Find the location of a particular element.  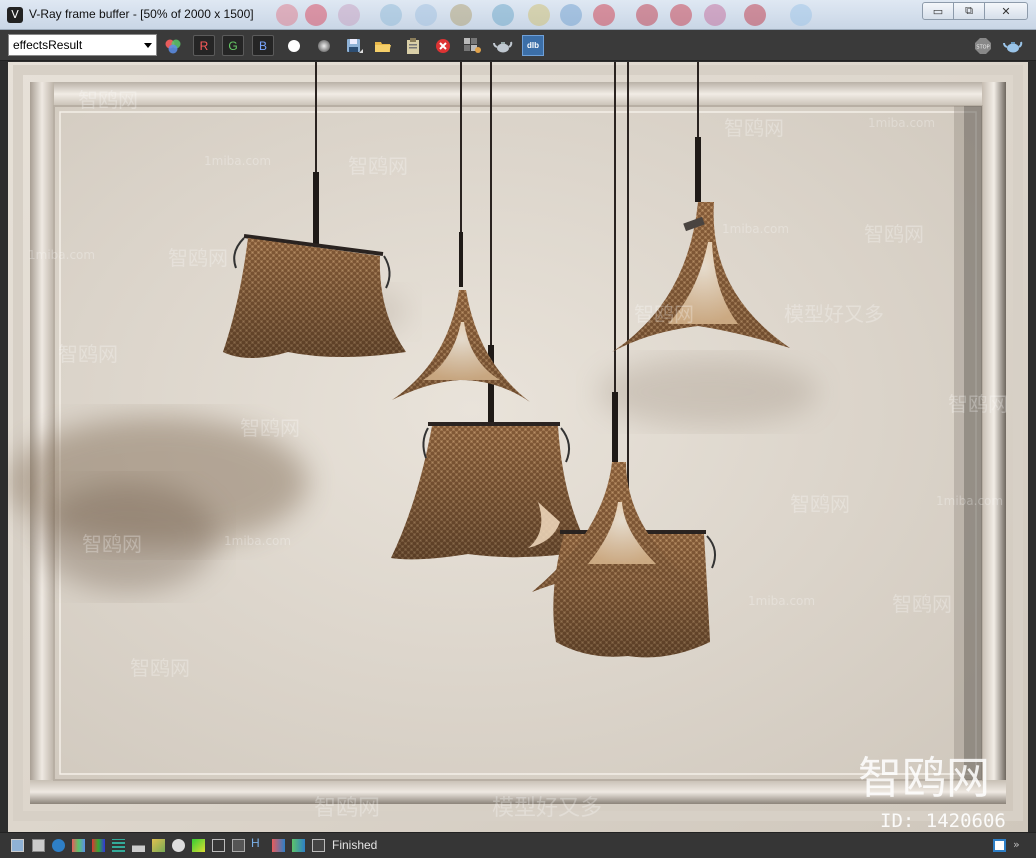

svg-text: STOP is located at coordinates (982, 47).